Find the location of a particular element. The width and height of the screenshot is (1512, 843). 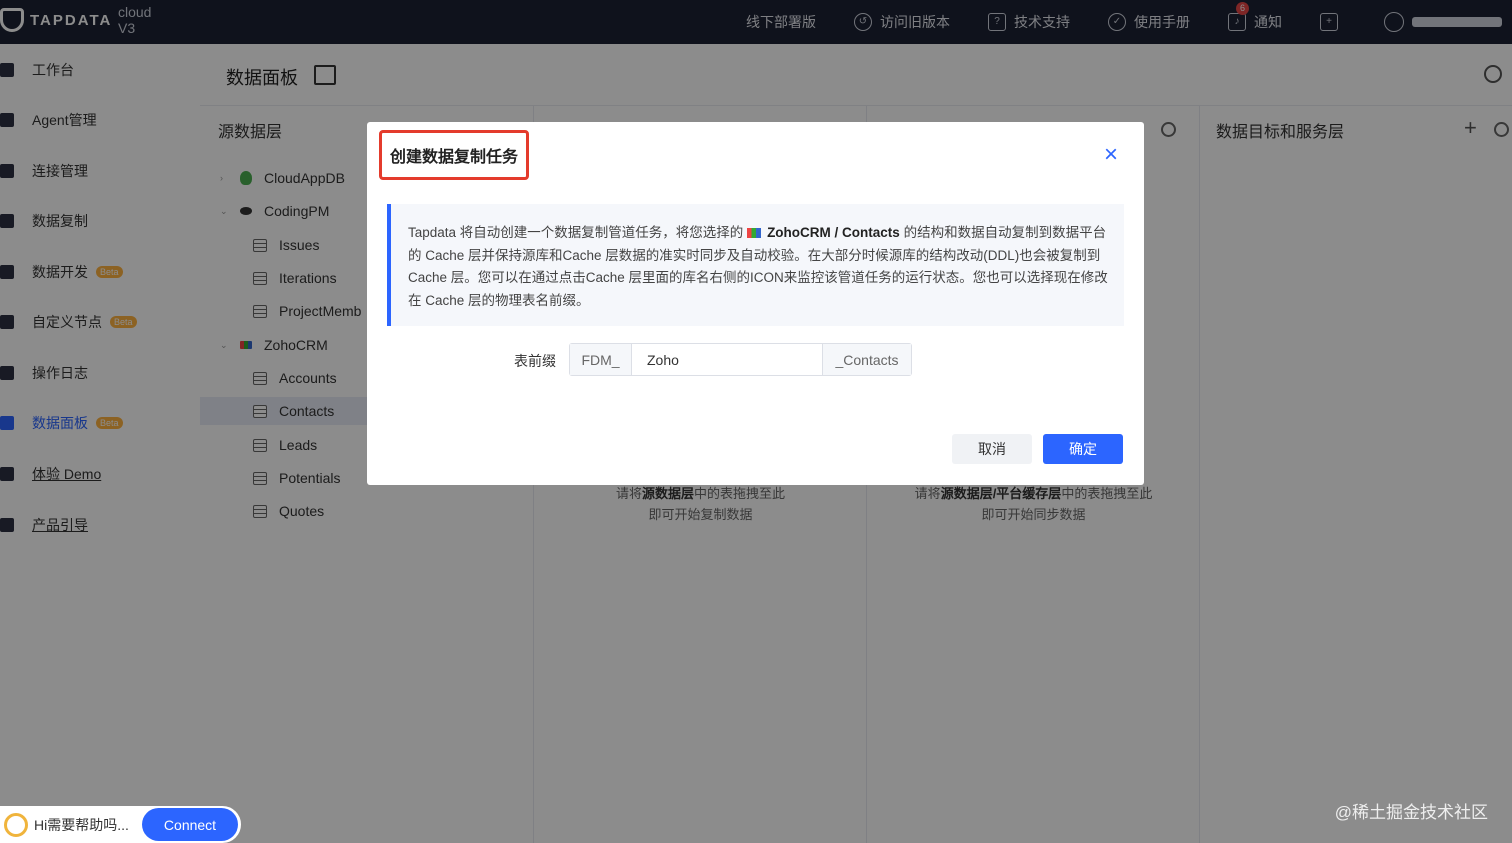

help-widget: Hi需要帮助吗... Connect is located at coordinates (120, 824).